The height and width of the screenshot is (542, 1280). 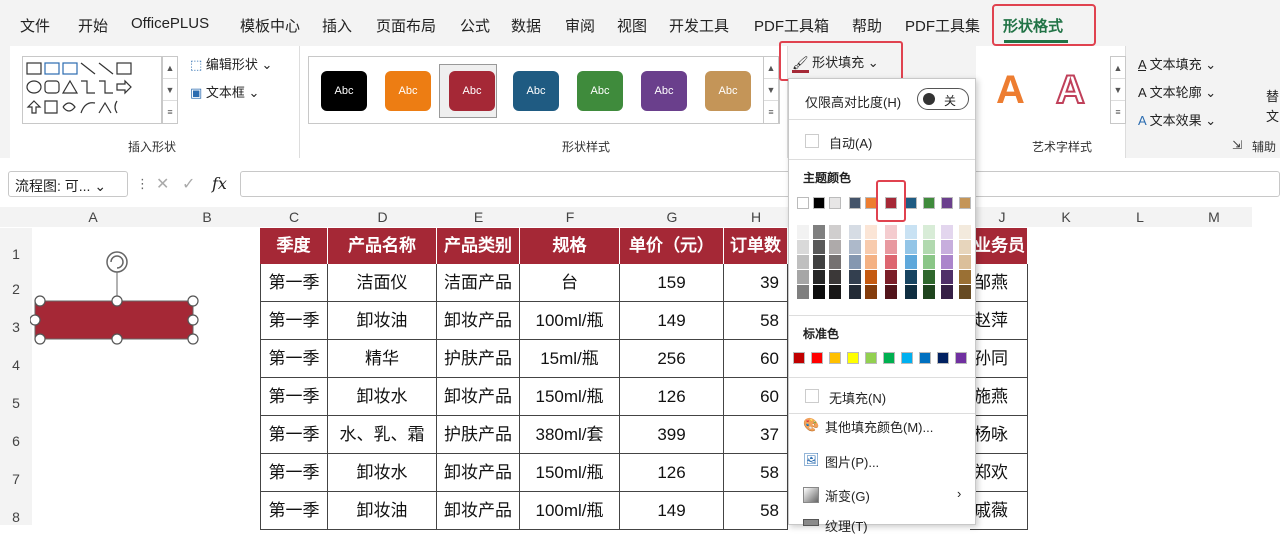 What do you see at coordinates (478, 359) in the screenshot?
I see `table-cell: 护肤产品` at bounding box center [478, 359].